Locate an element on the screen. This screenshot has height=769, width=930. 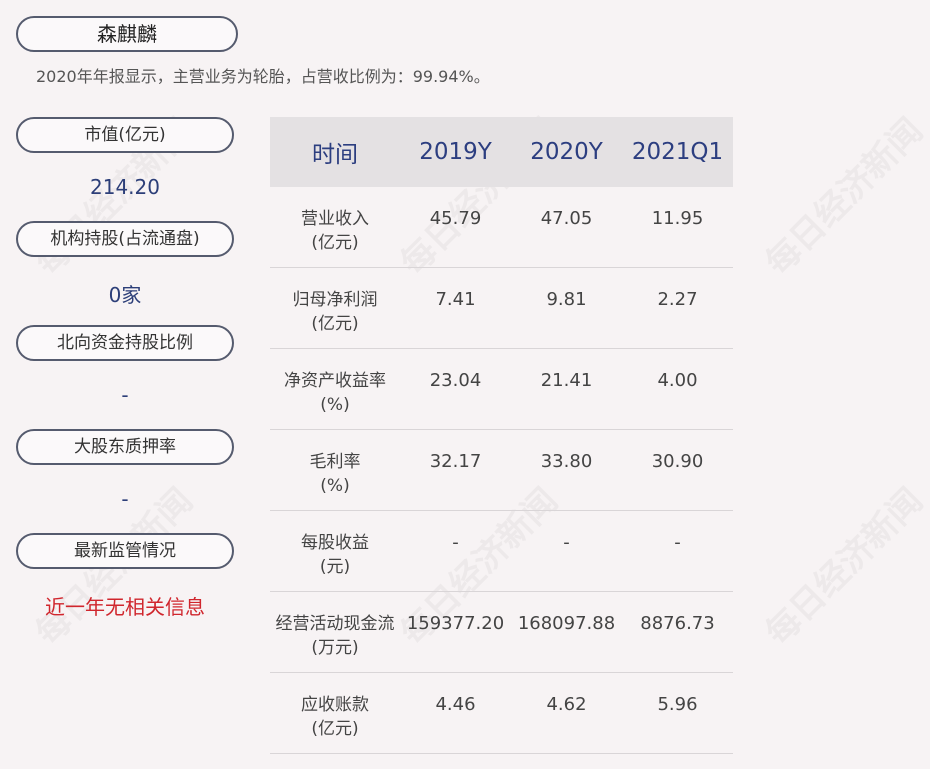
row-label: 归母净利润 (亿元) is located at coordinates (335, 302).